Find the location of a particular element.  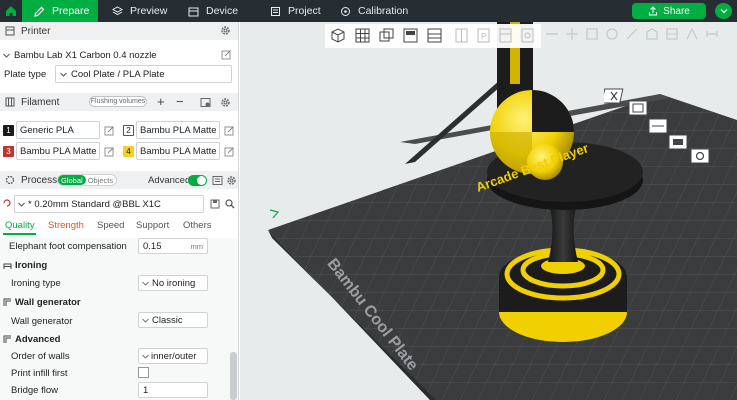

search-icon is located at coordinates (230, 204).